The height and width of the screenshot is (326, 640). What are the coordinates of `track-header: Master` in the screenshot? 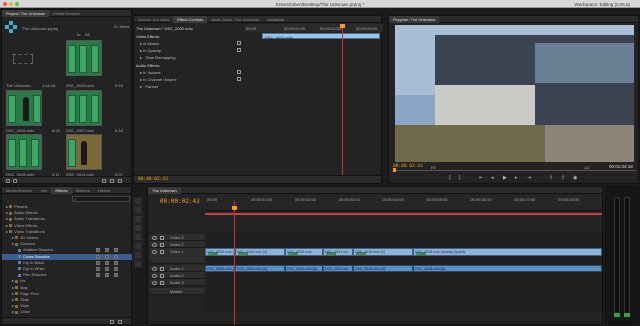 It's located at (177, 291).